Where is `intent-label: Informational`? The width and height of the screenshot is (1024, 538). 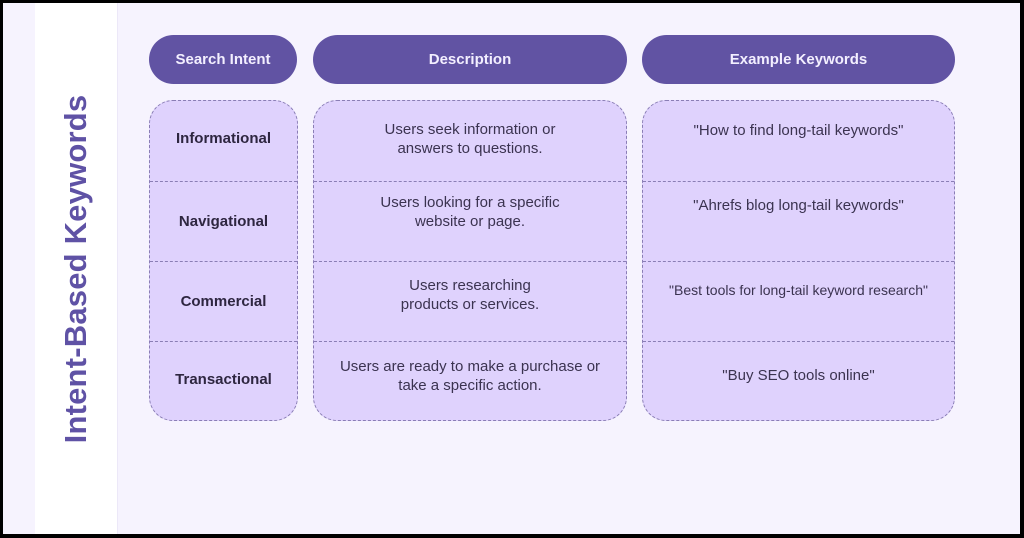 intent-label: Informational is located at coordinates (223, 138).